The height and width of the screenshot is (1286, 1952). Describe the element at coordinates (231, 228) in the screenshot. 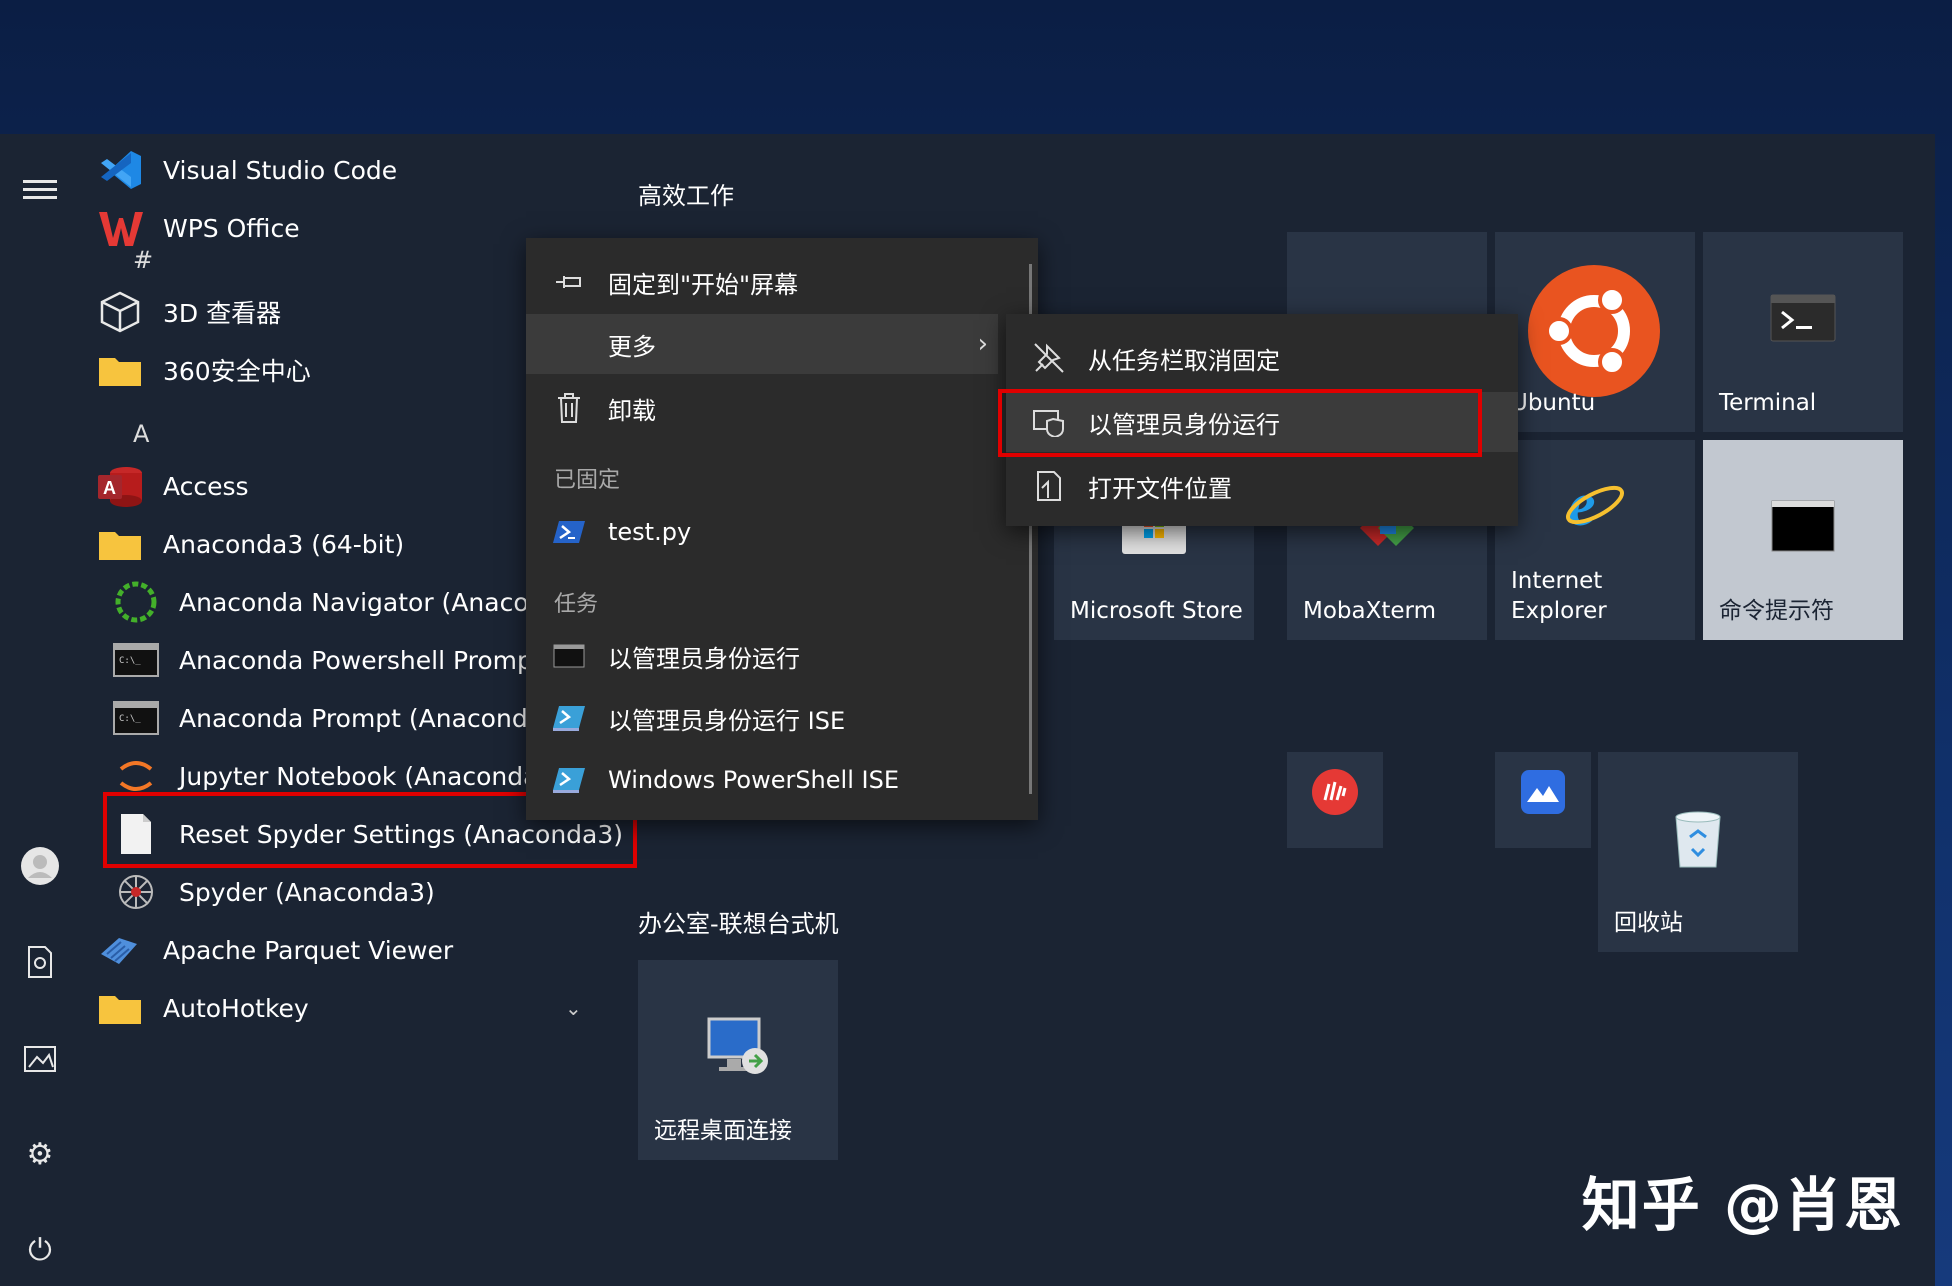

I see `app-label: WPS Office` at that location.